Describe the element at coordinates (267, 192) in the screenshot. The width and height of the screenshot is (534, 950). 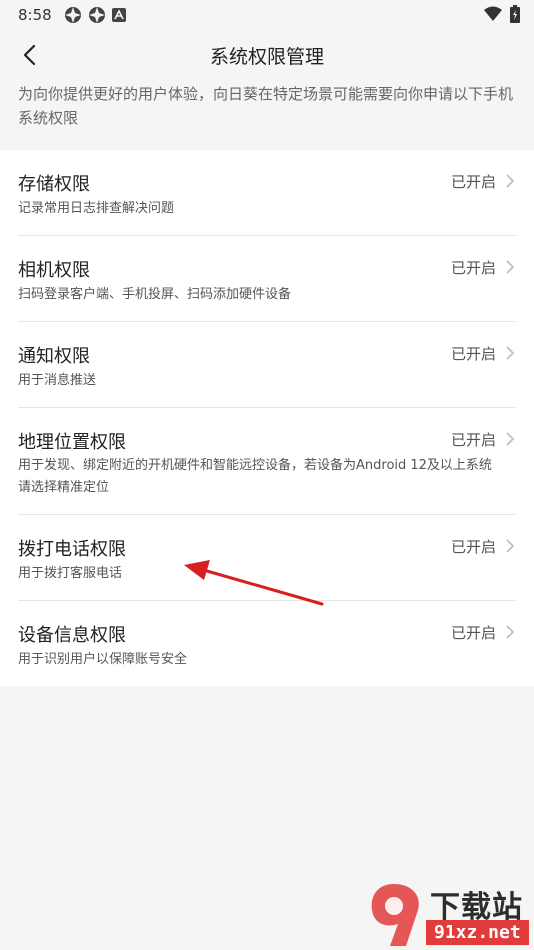
I see `permission-item-storage: 存储权限 记录常用日志排查解决问题 已开启` at that location.